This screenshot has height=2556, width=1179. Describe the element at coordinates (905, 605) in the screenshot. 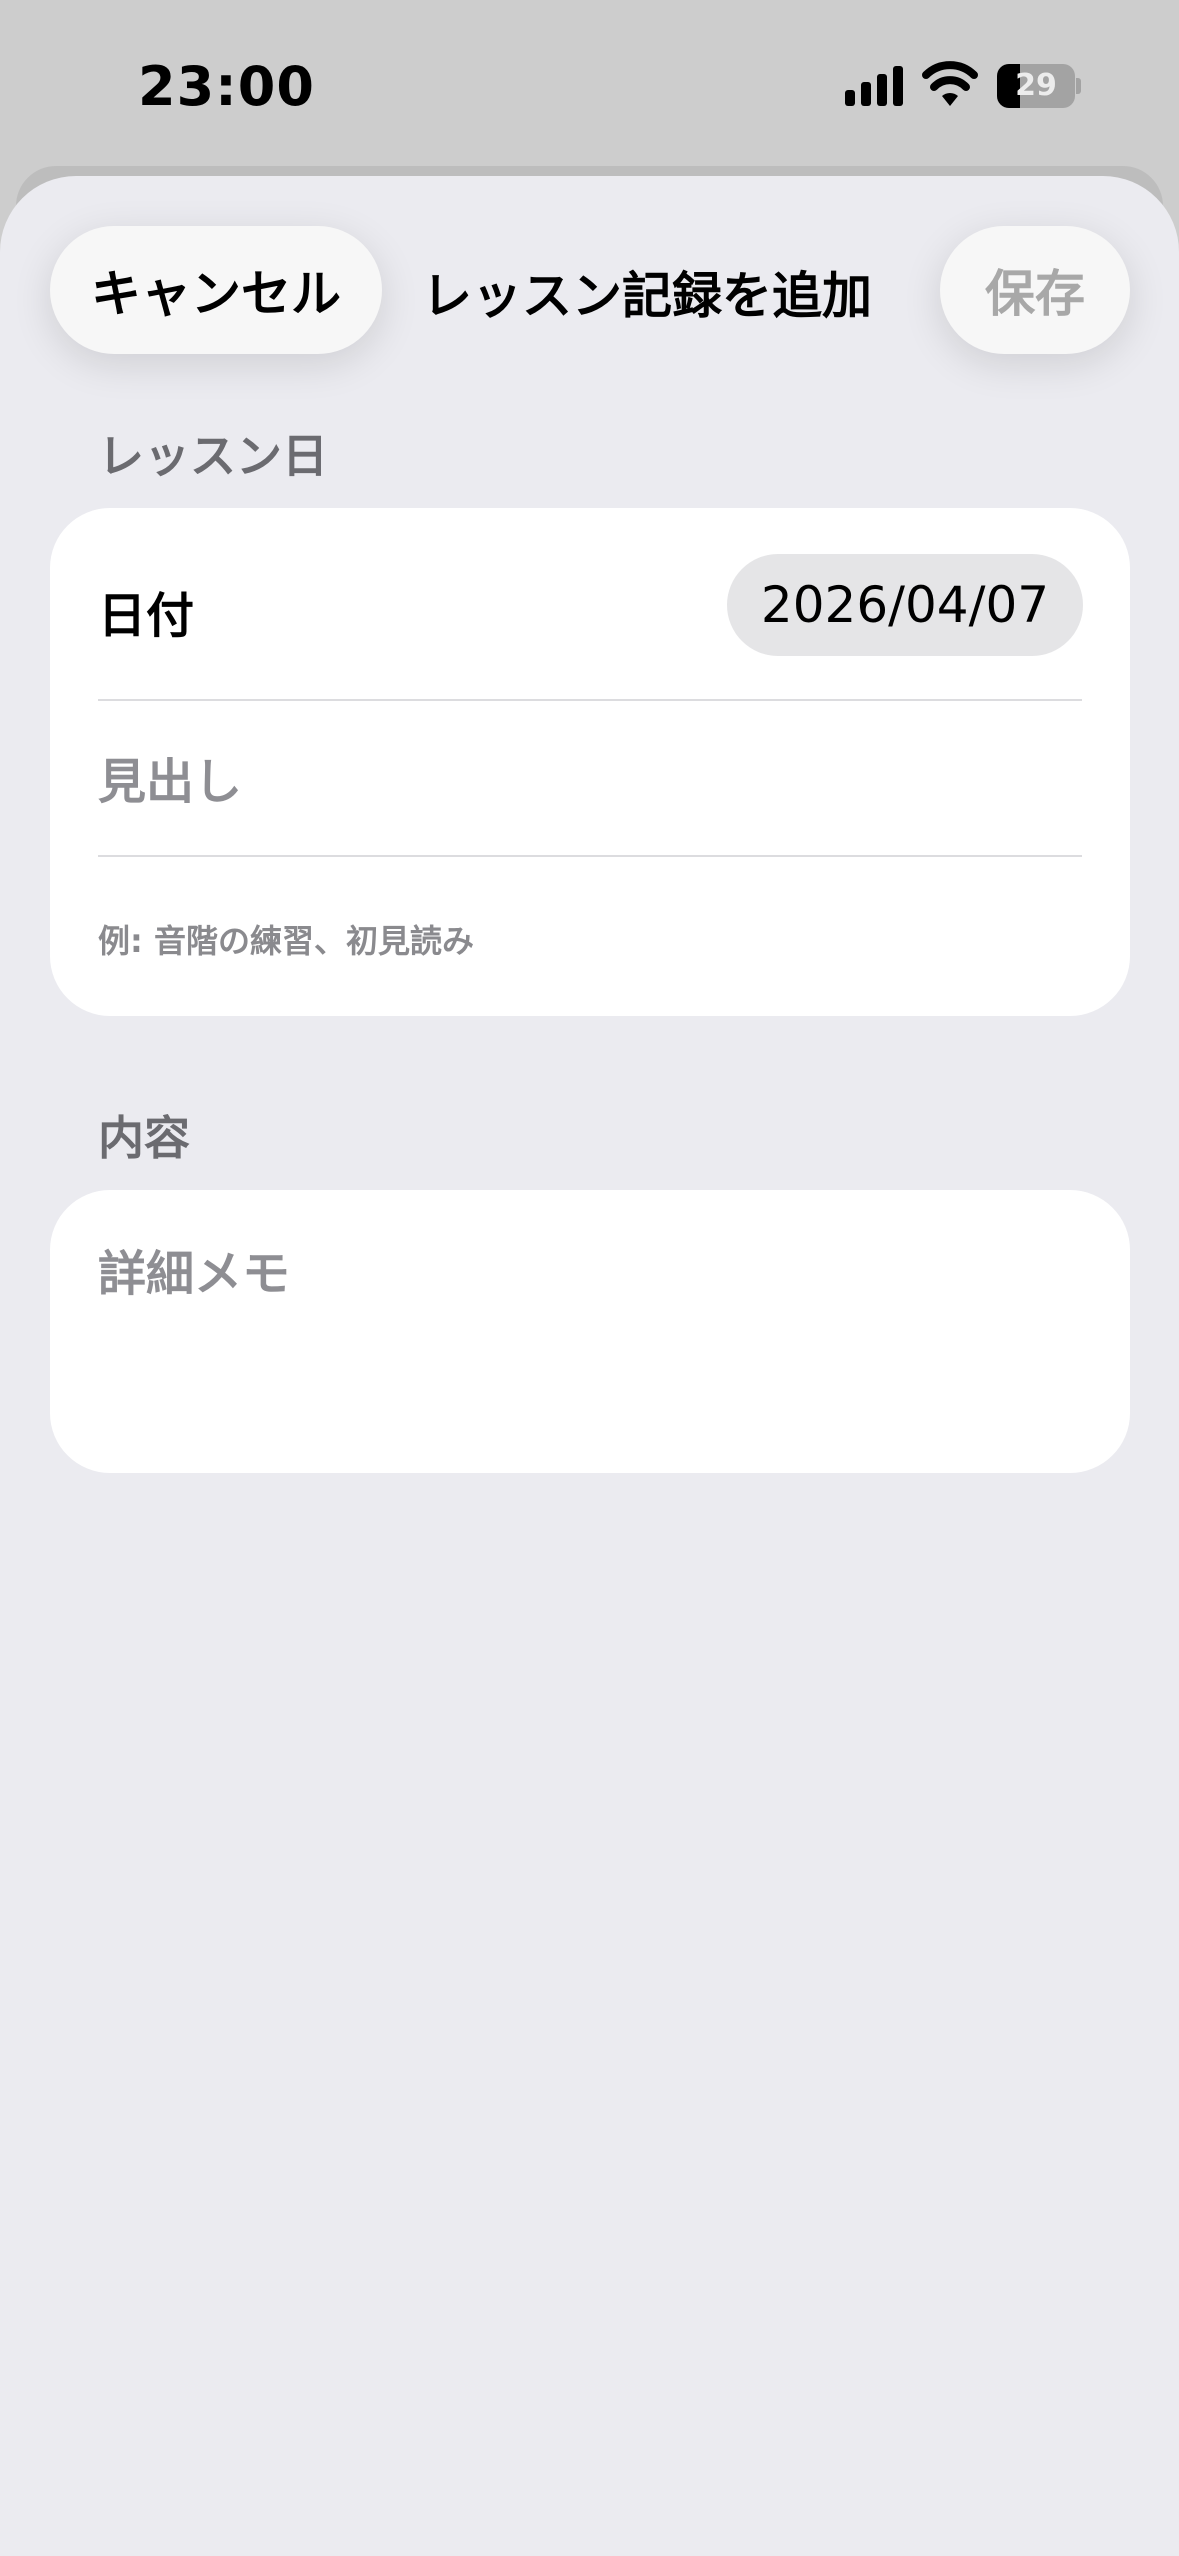

I see `date-picker: 2026/04/07` at that location.